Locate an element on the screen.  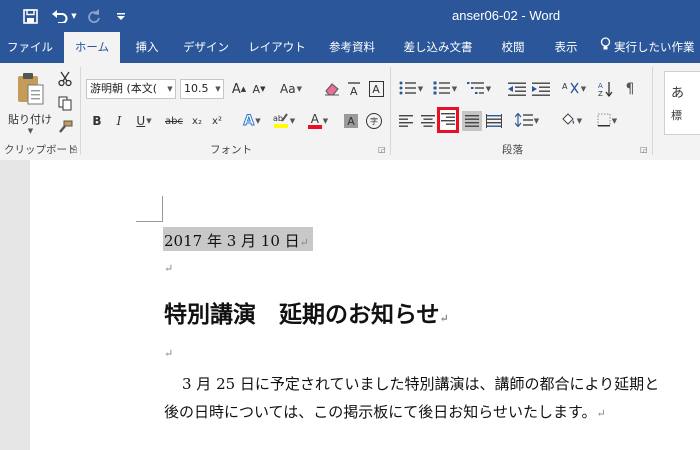
increase-indent-icon is located at coordinates (541, 89).